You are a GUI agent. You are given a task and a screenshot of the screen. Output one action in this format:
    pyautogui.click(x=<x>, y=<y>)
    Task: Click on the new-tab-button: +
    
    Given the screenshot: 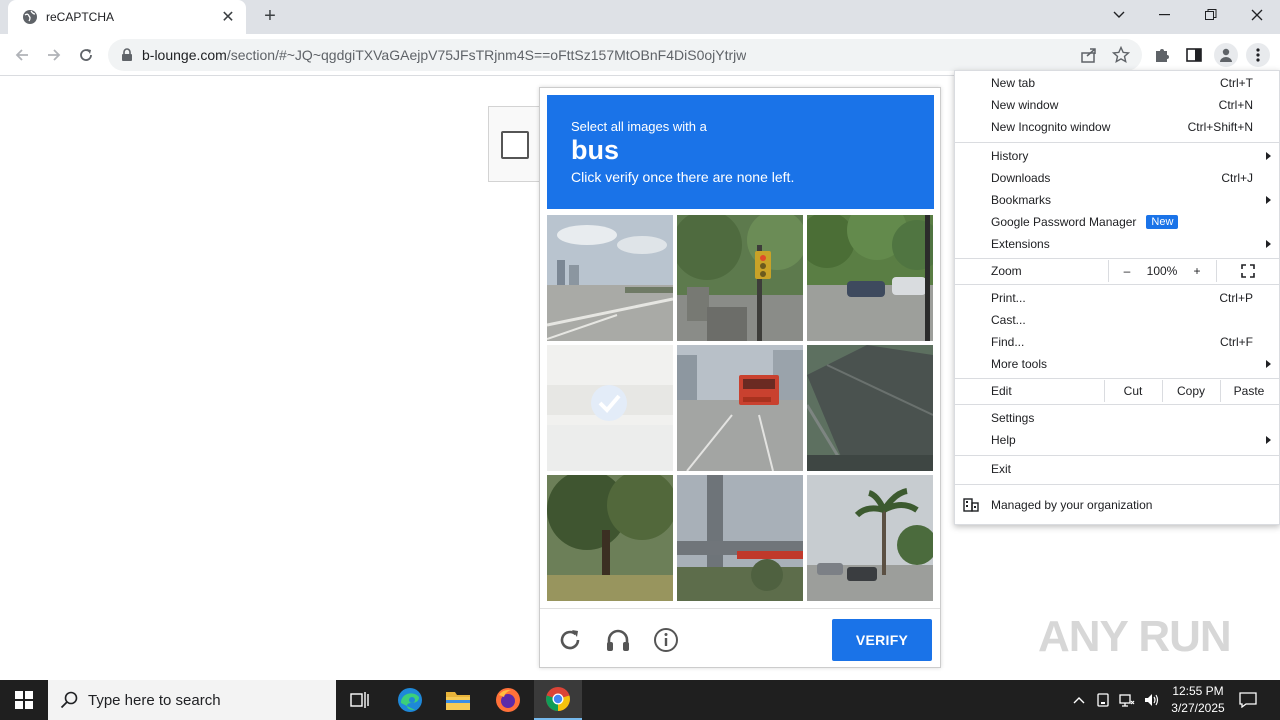 What is the action you would take?
    pyautogui.click(x=270, y=17)
    